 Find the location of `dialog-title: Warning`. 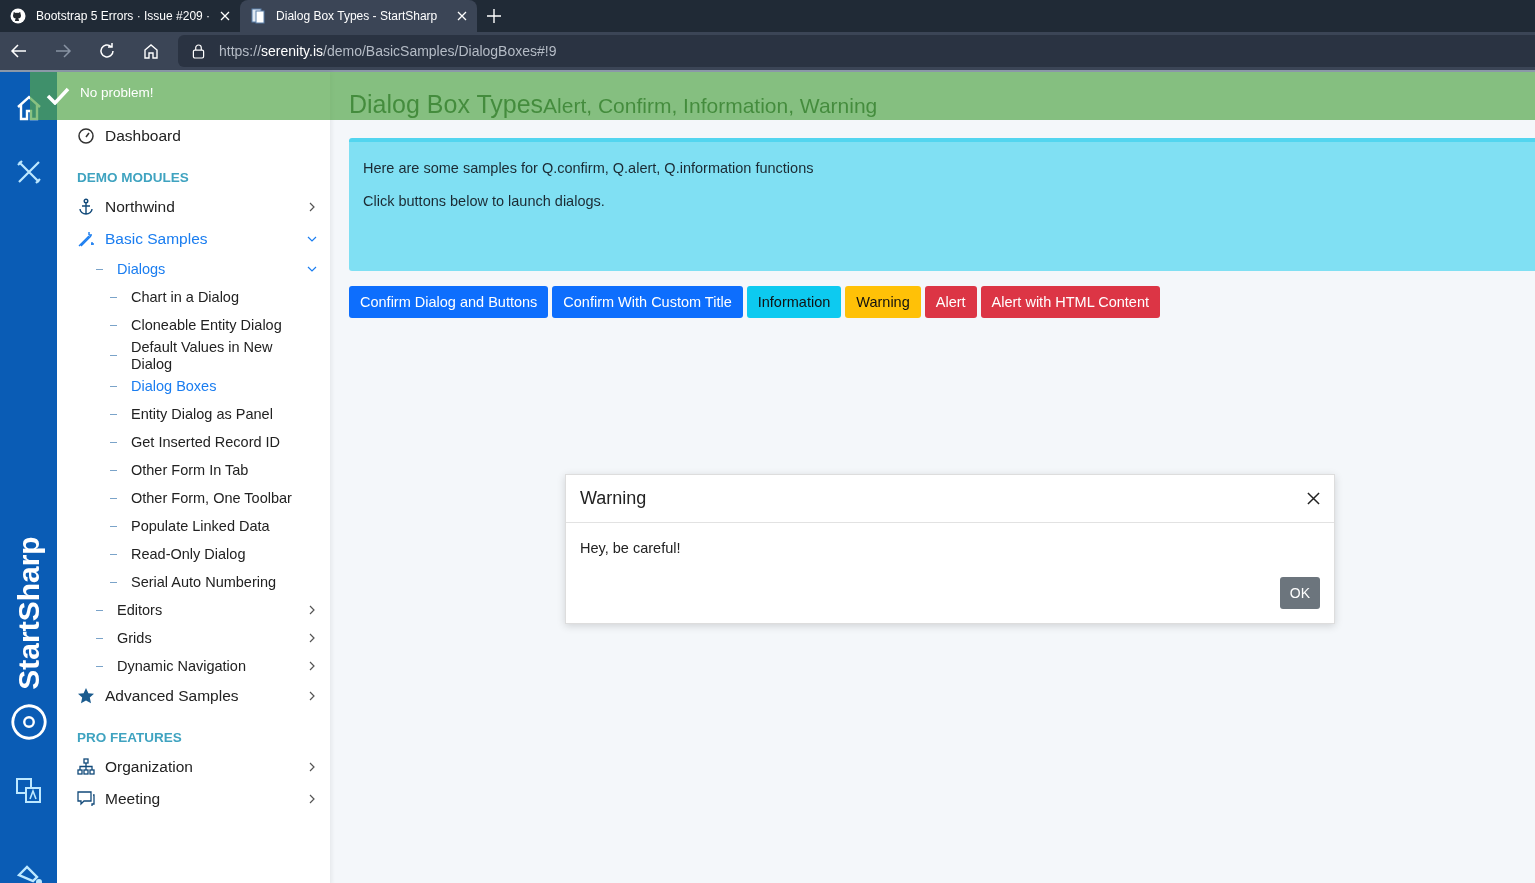

dialog-title: Warning is located at coordinates (613, 498).